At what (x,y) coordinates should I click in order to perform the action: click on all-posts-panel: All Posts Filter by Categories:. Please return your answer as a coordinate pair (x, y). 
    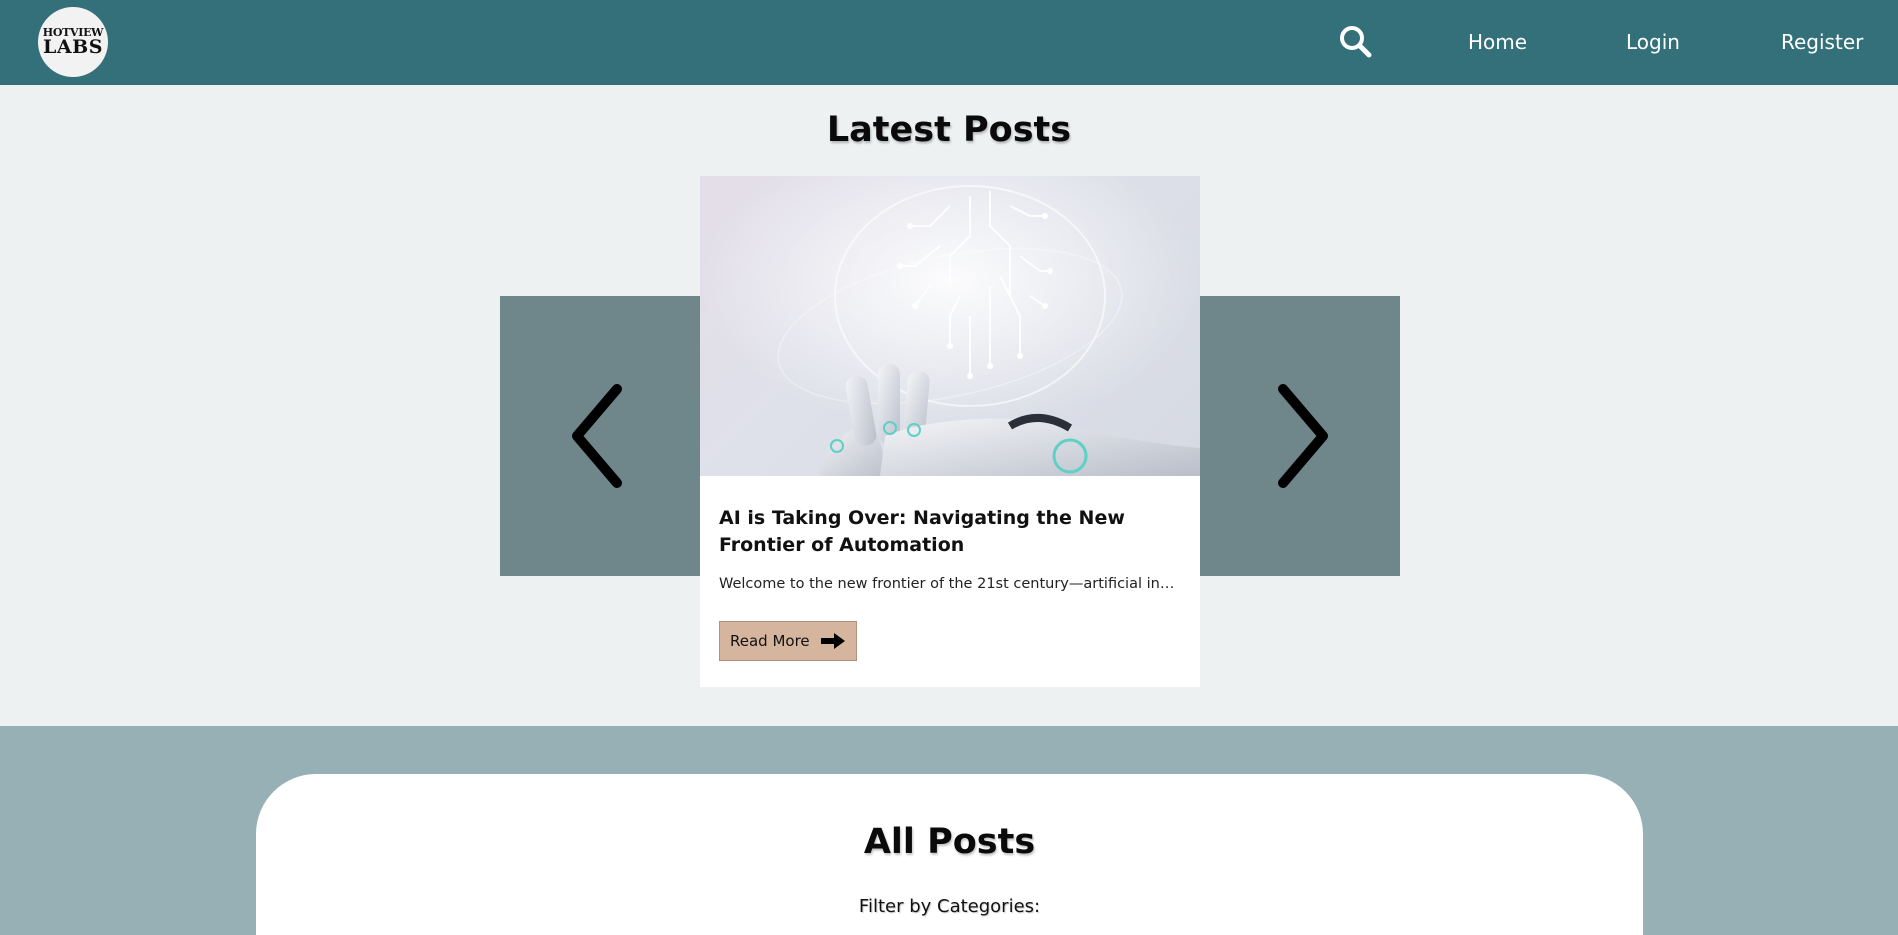
    Looking at the image, I should click on (949, 854).